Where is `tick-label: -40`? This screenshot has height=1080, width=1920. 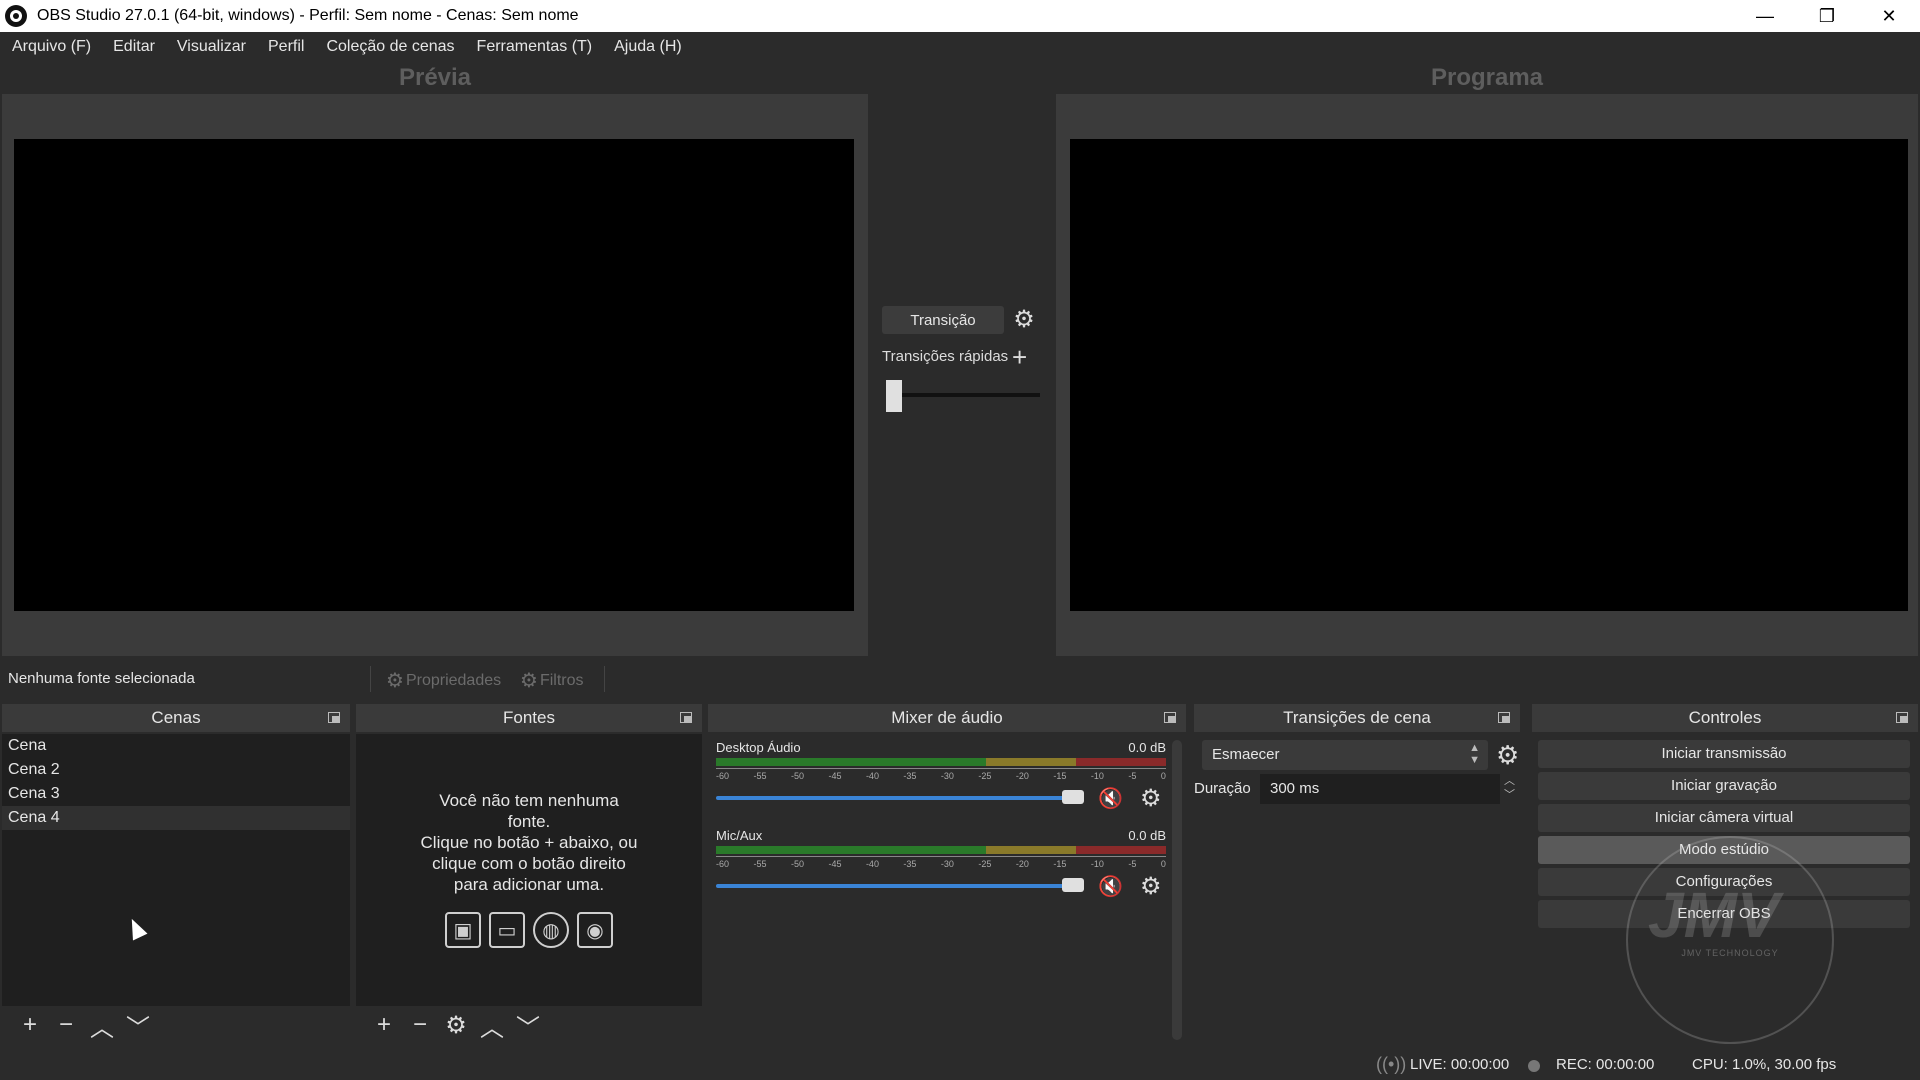 tick-label: -40 is located at coordinates (872, 864).